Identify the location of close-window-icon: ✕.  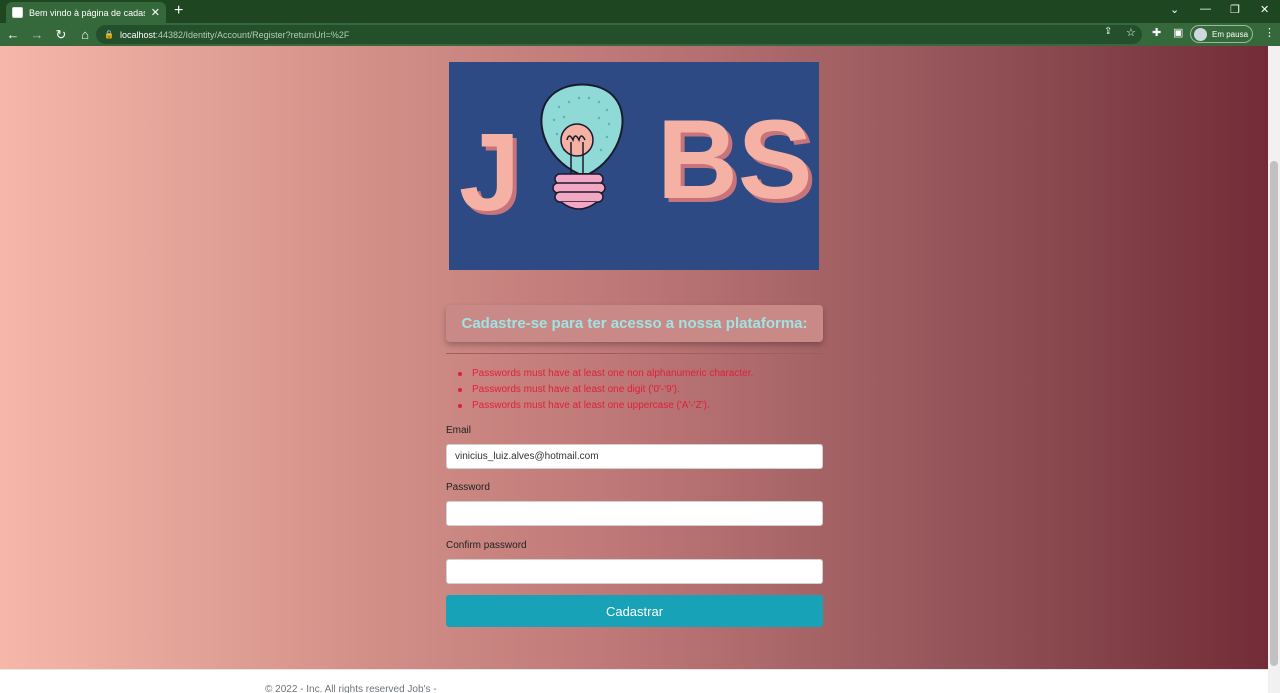
(1264, 9).